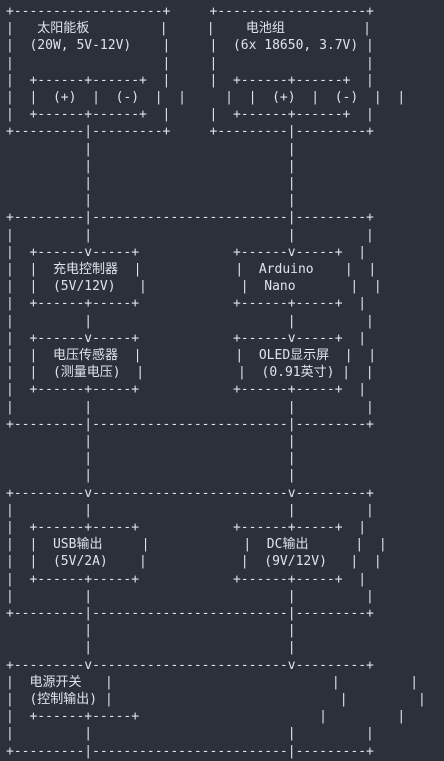 The height and width of the screenshot is (761, 444). What do you see at coordinates (194, 287) in the screenshot?
I see `ascii-line: | | (5V/12V) | | Nano | |` at bounding box center [194, 287].